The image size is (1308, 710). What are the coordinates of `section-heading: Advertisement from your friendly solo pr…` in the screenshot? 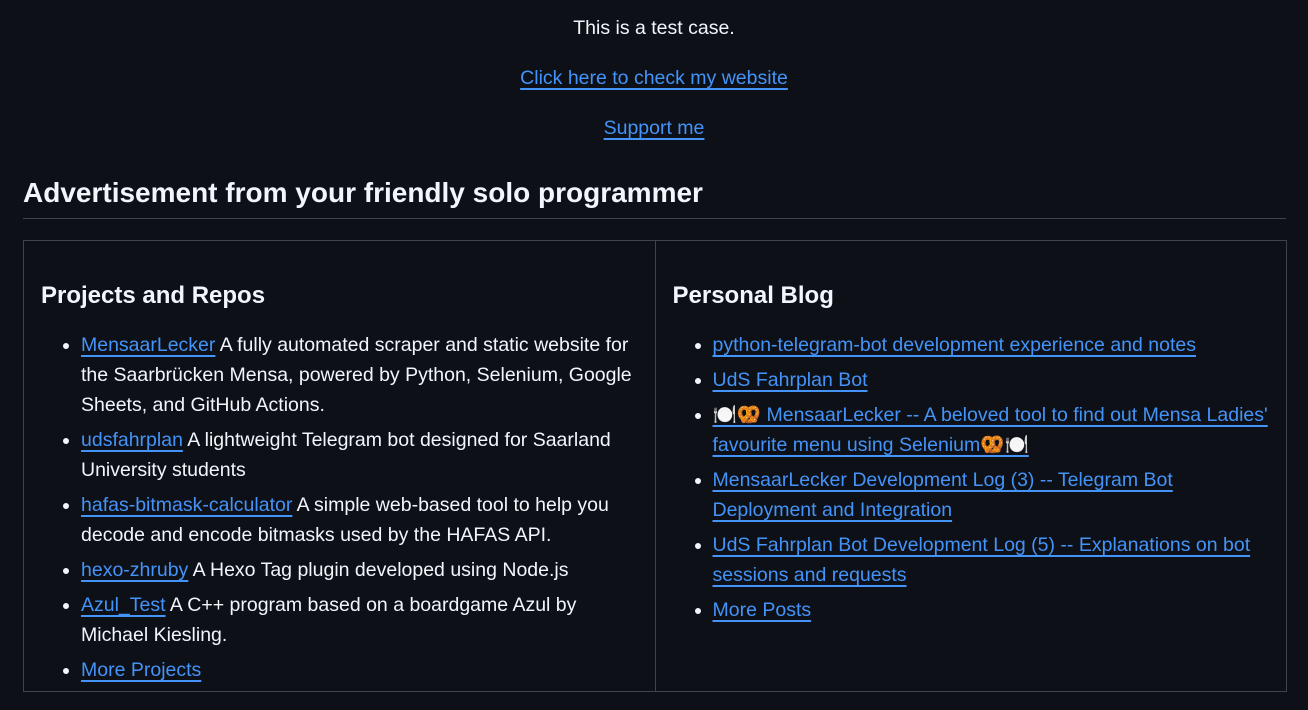 It's located at (654, 196).